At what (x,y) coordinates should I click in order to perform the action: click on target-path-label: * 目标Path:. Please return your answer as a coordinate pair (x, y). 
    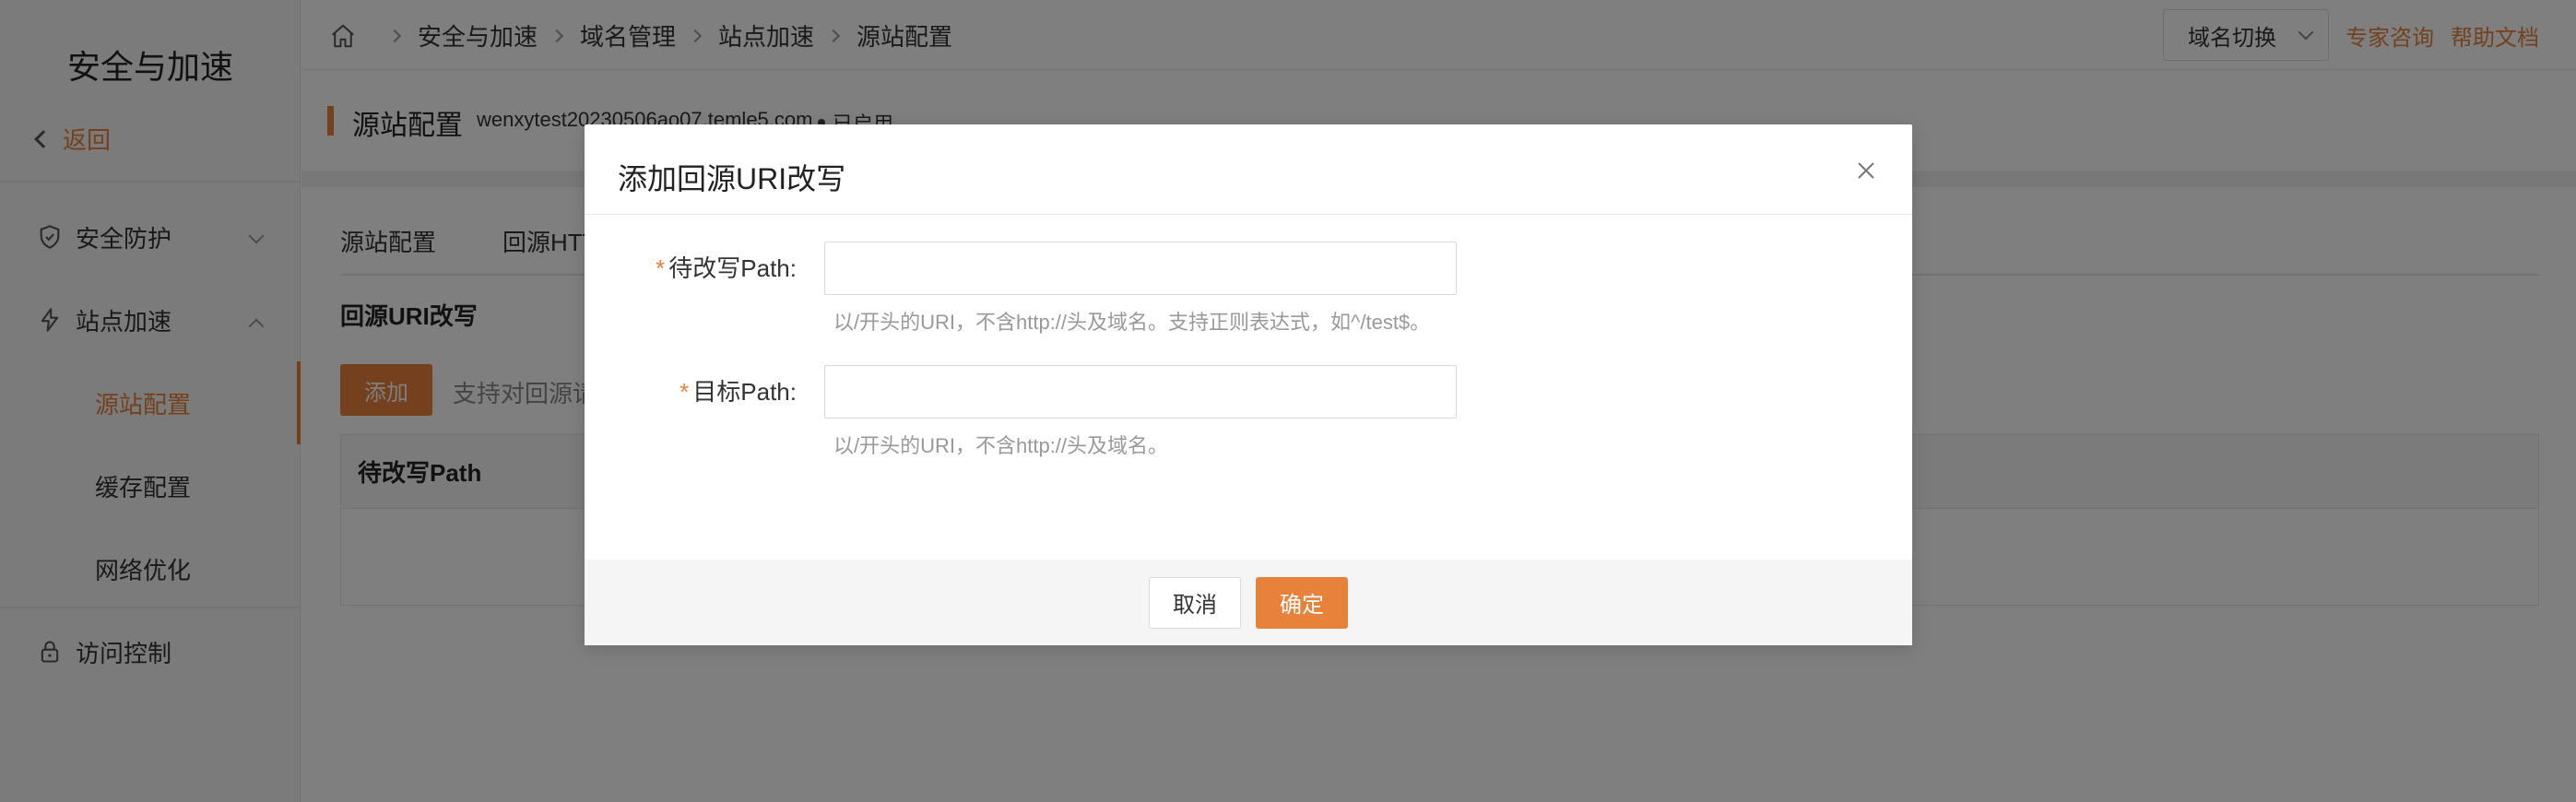
    Looking at the image, I should click on (691, 390).